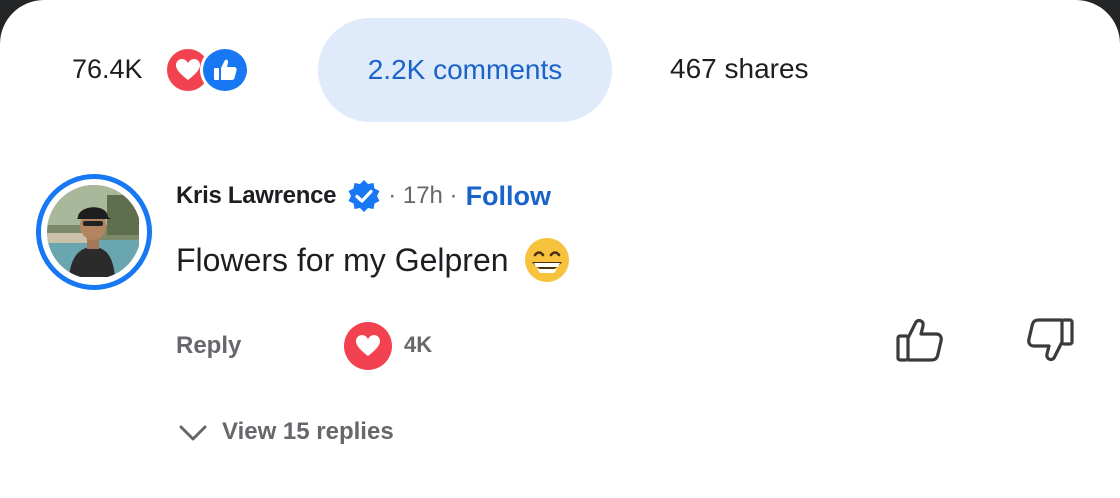  Describe the element at coordinates (465, 70) in the screenshot. I see `comments-button: 2.2K comments` at that location.